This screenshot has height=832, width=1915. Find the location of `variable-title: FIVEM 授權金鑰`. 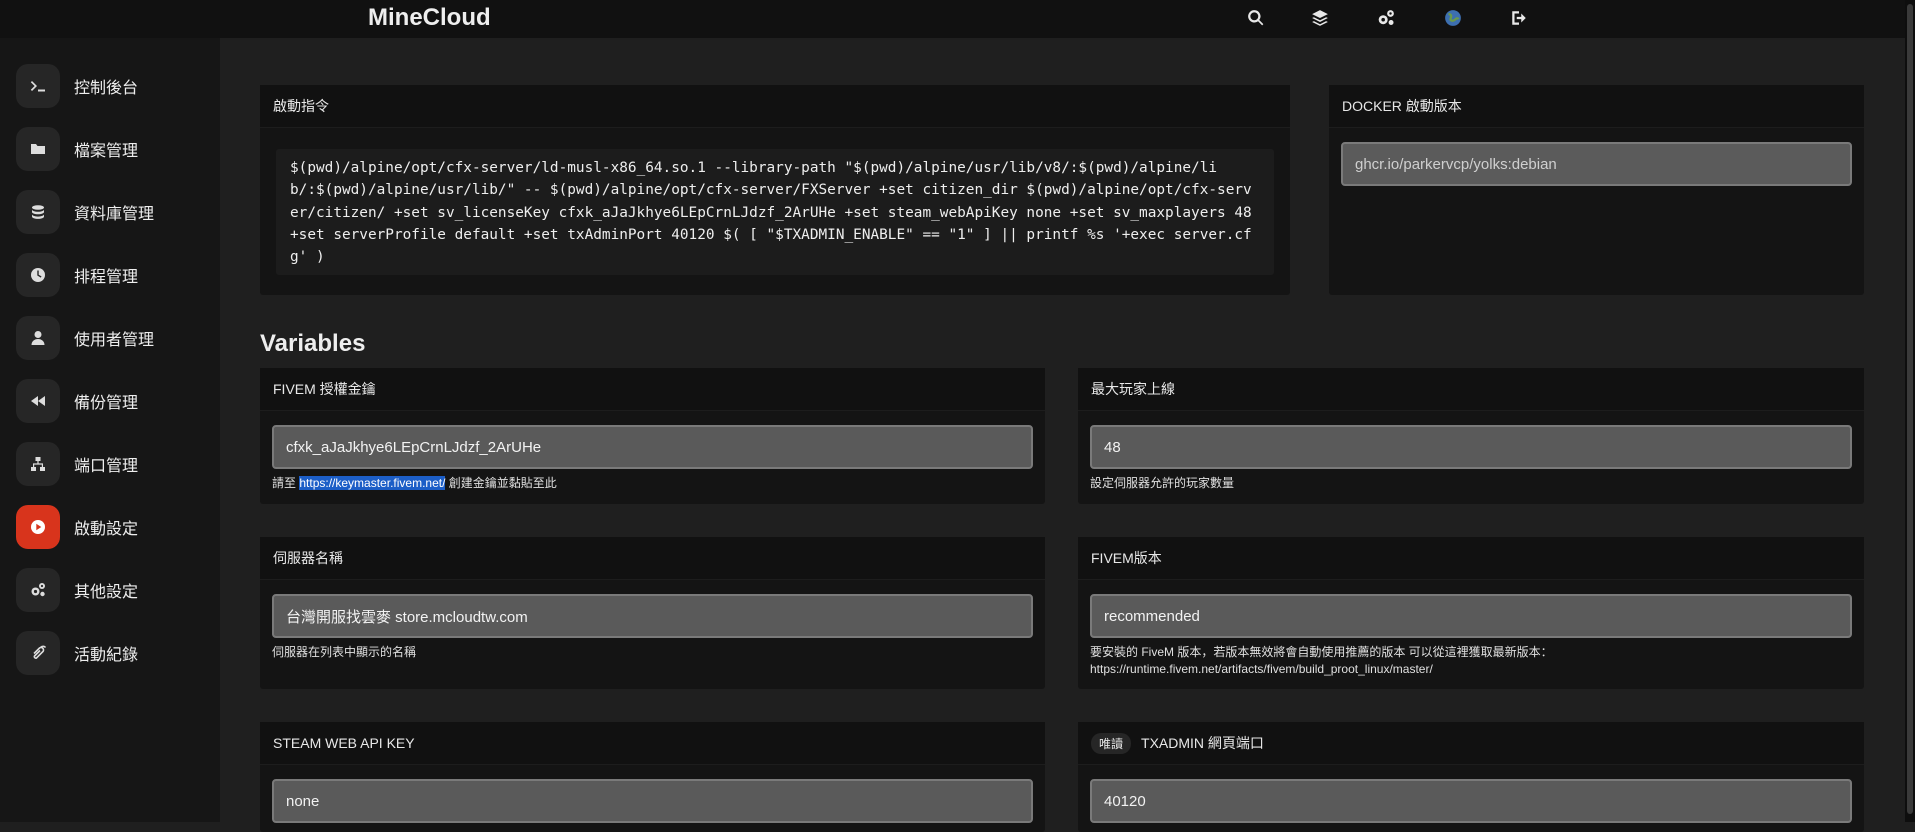

variable-title: FIVEM 授權金鑰 is located at coordinates (652, 389).